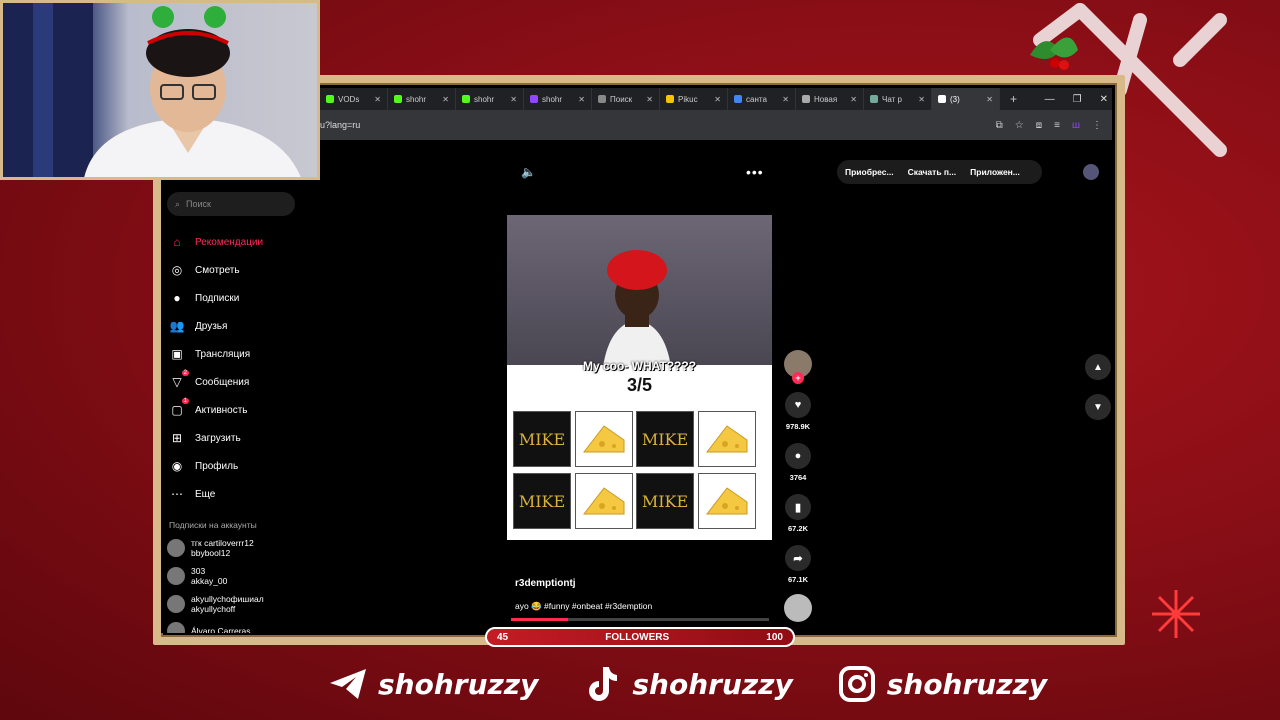 Image resolution: width=1280 pixels, height=720 pixels. Describe the element at coordinates (1091, 172) in the screenshot. I see `user-avatar` at that location.